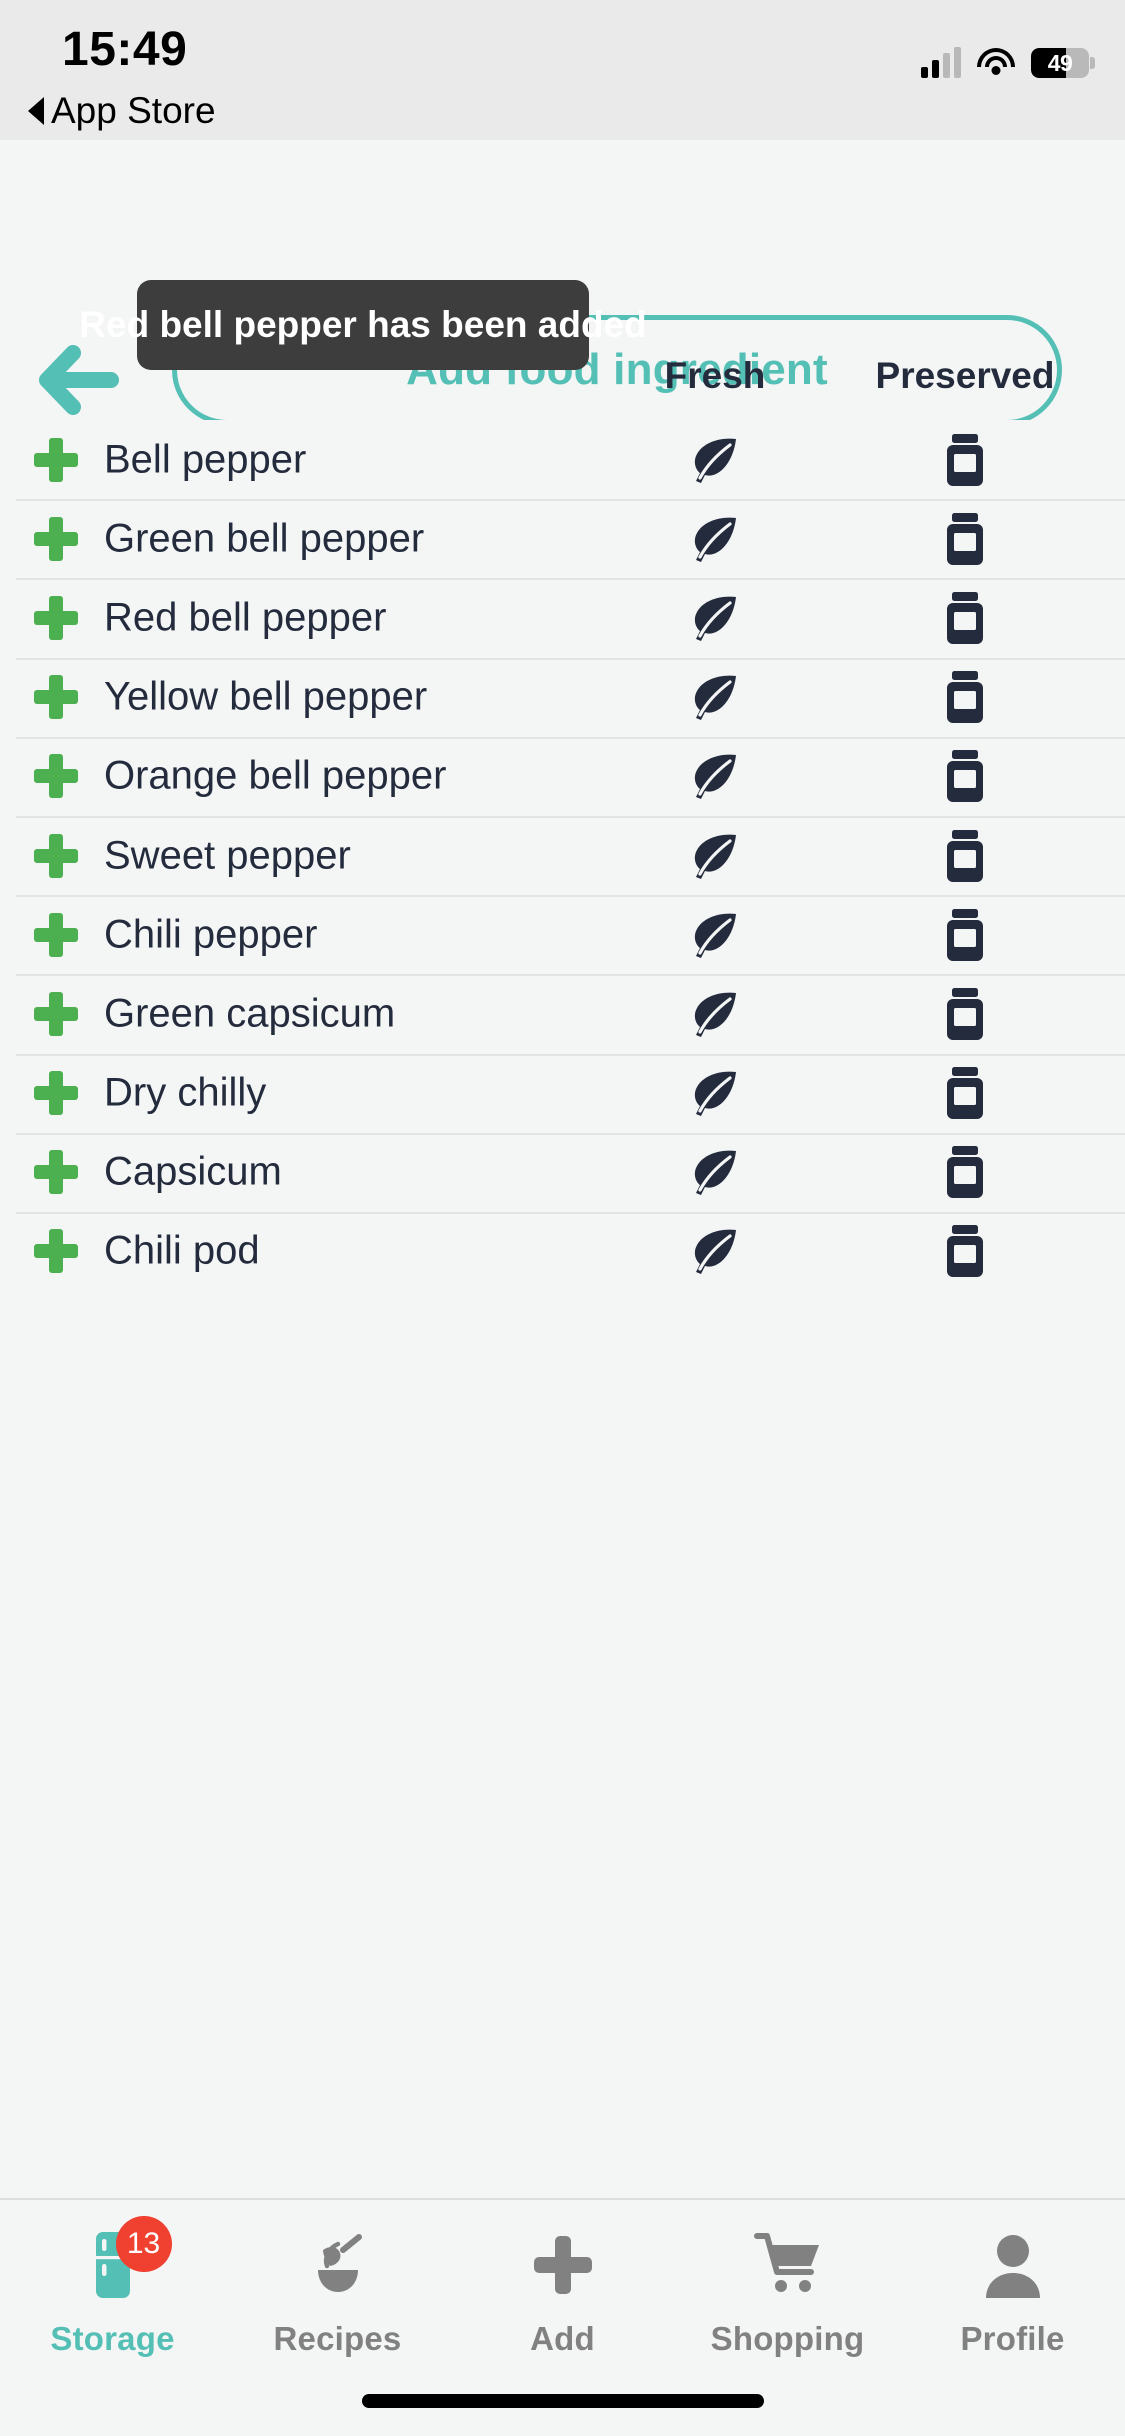  What do you see at coordinates (562, 776) in the screenshot?
I see `ingredient-row: Orange bell pepper` at bounding box center [562, 776].